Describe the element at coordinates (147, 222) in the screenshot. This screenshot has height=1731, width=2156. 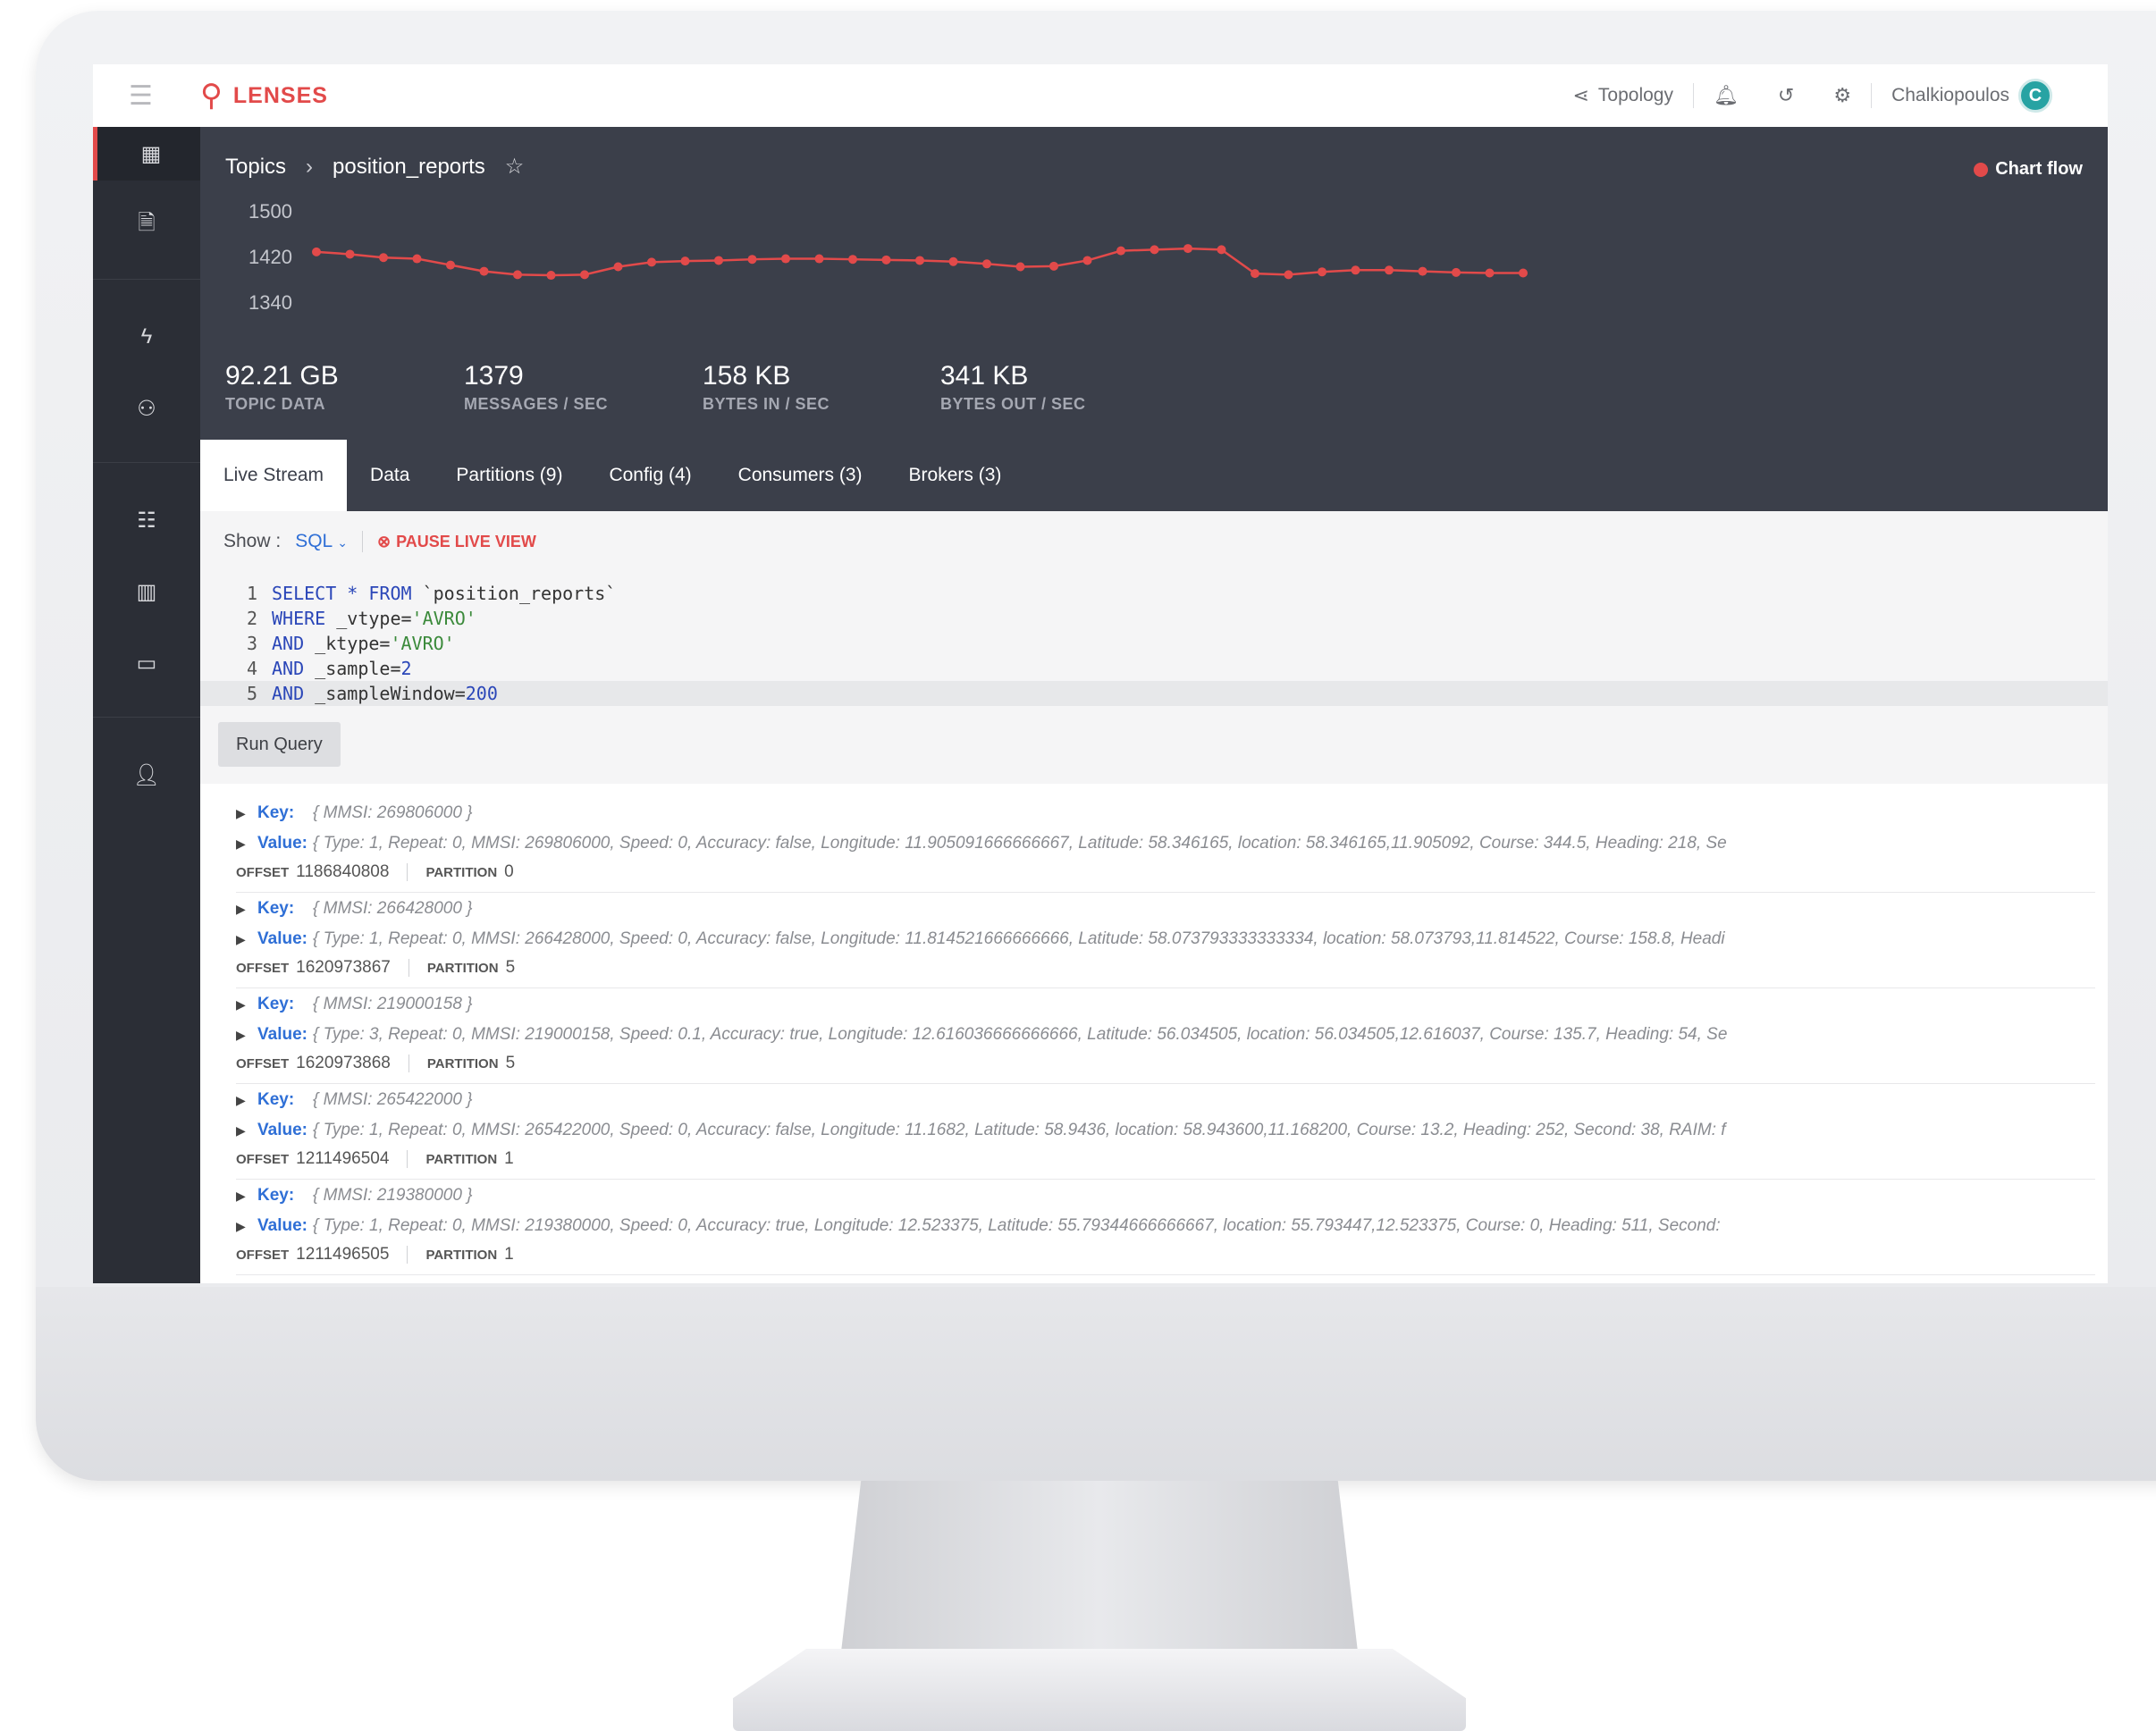
I see `document-icon: 🗎` at that location.